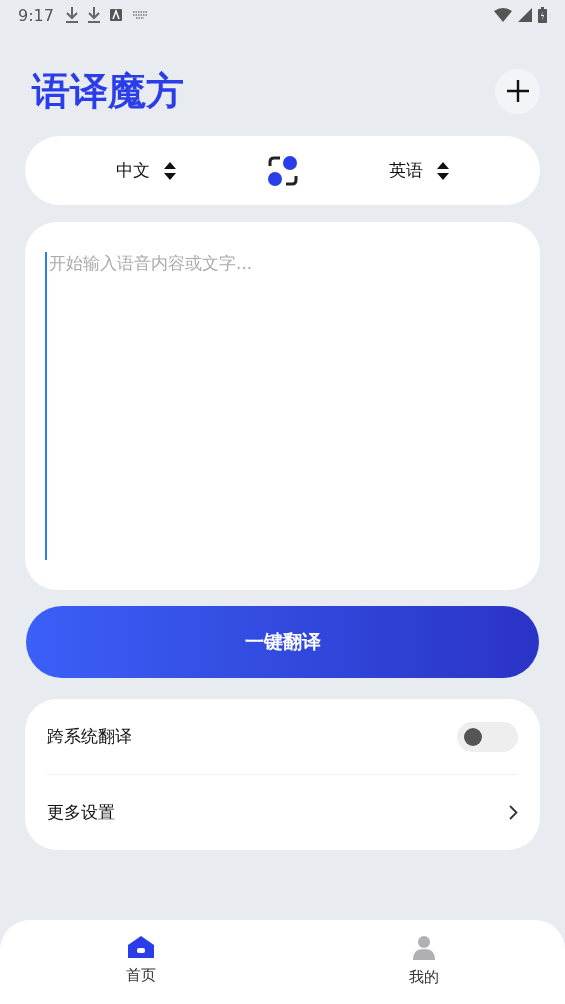 The image size is (565, 1004). I want to click on nav-tab: 首页, so click(141, 962).